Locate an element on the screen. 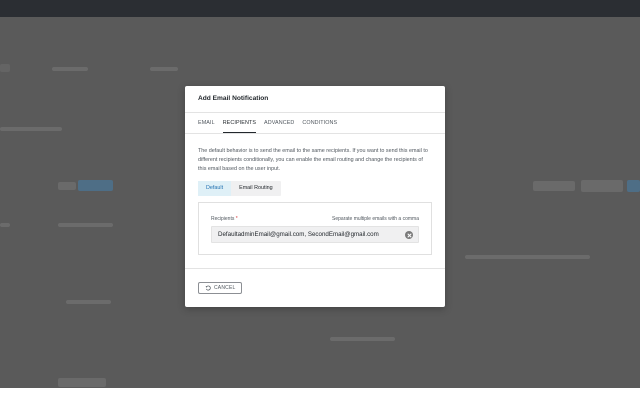 The image size is (640, 401). tab-advanced: ADVANCED is located at coordinates (279, 123).